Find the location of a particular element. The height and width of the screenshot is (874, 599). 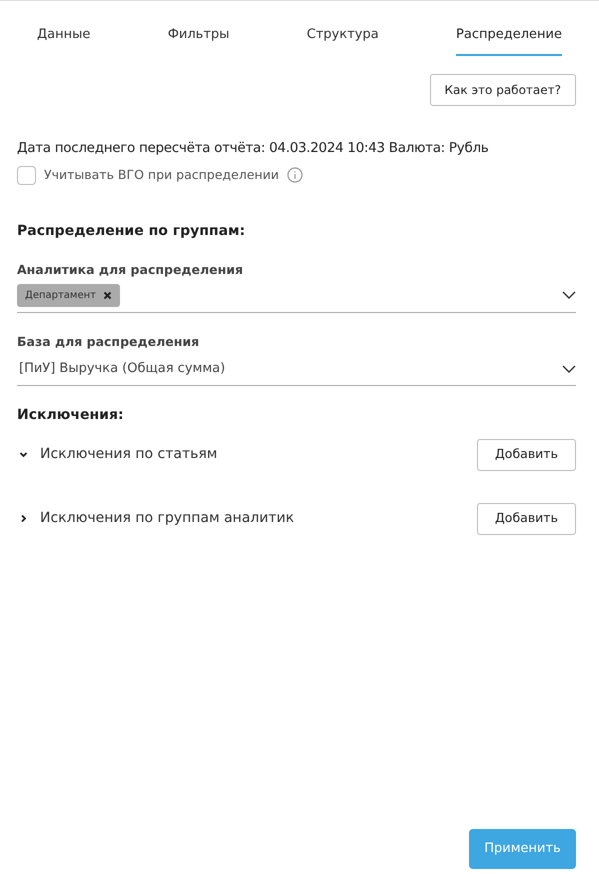

base-select: [ПиУ] Выручка (Общая сумма) is located at coordinates (296, 372).